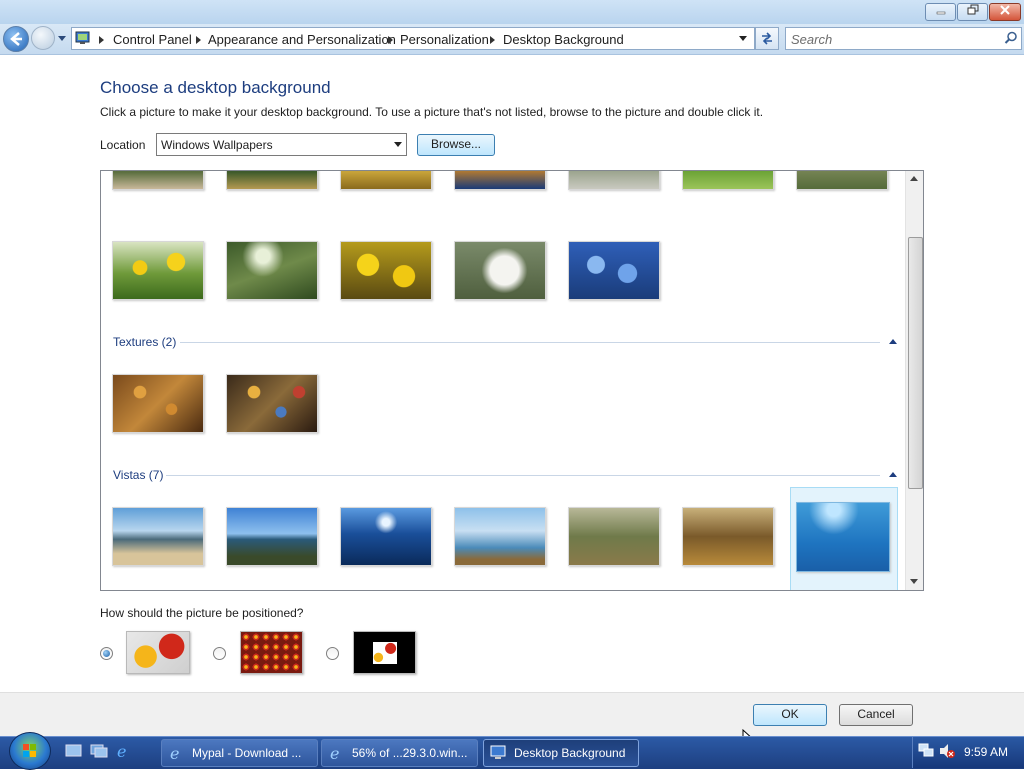  I want to click on location-label: Location, so click(123, 145).